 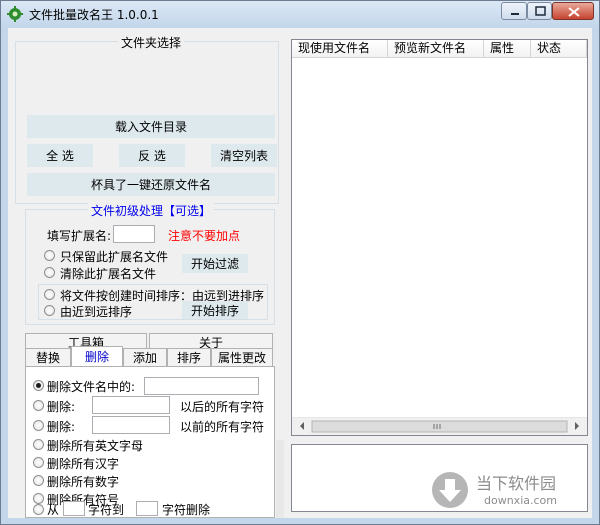 What do you see at coordinates (145, 357) in the screenshot?
I see `tab-add: 添加` at bounding box center [145, 357].